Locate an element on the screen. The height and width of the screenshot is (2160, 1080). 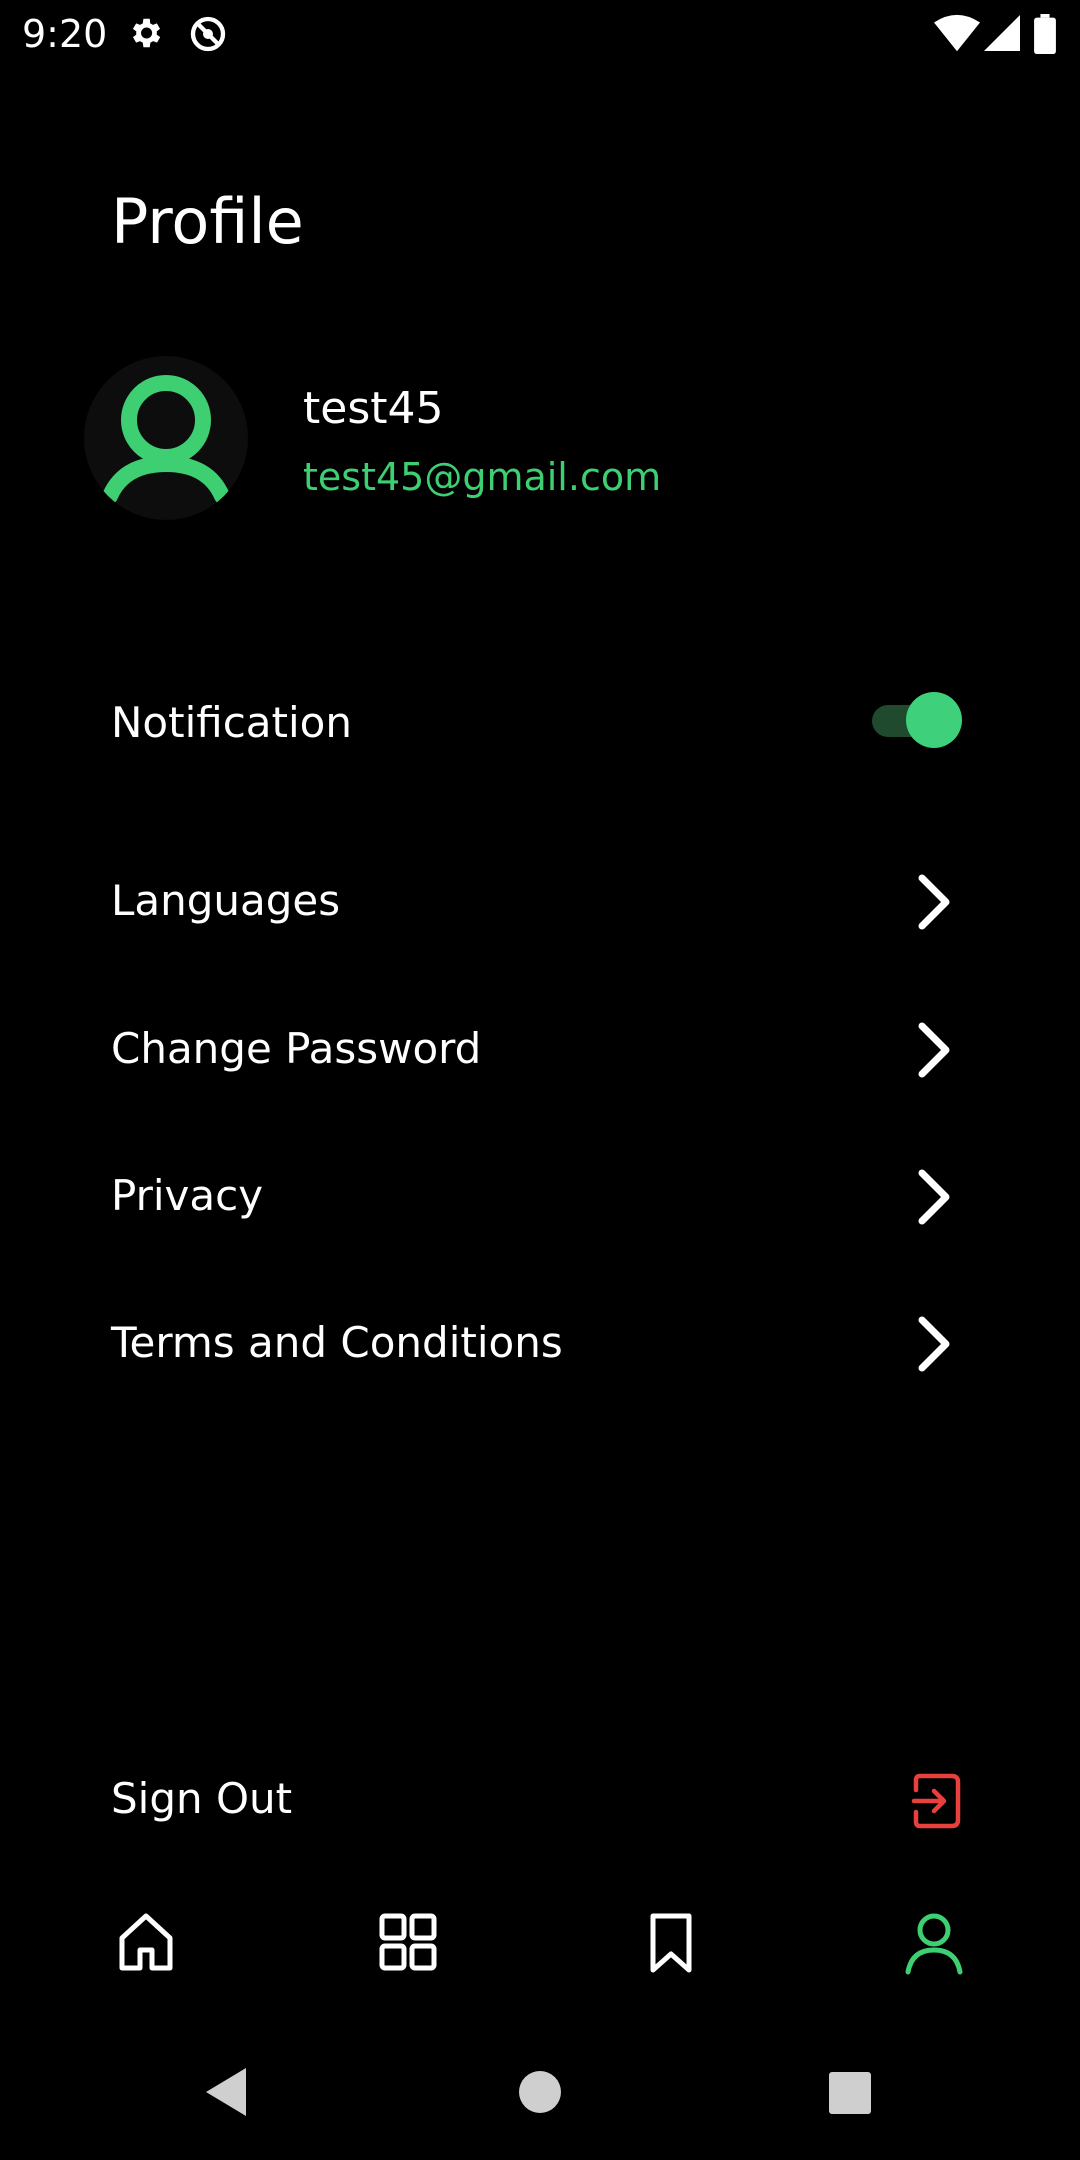
user-email: test45@gmail.com is located at coordinates (482, 477).